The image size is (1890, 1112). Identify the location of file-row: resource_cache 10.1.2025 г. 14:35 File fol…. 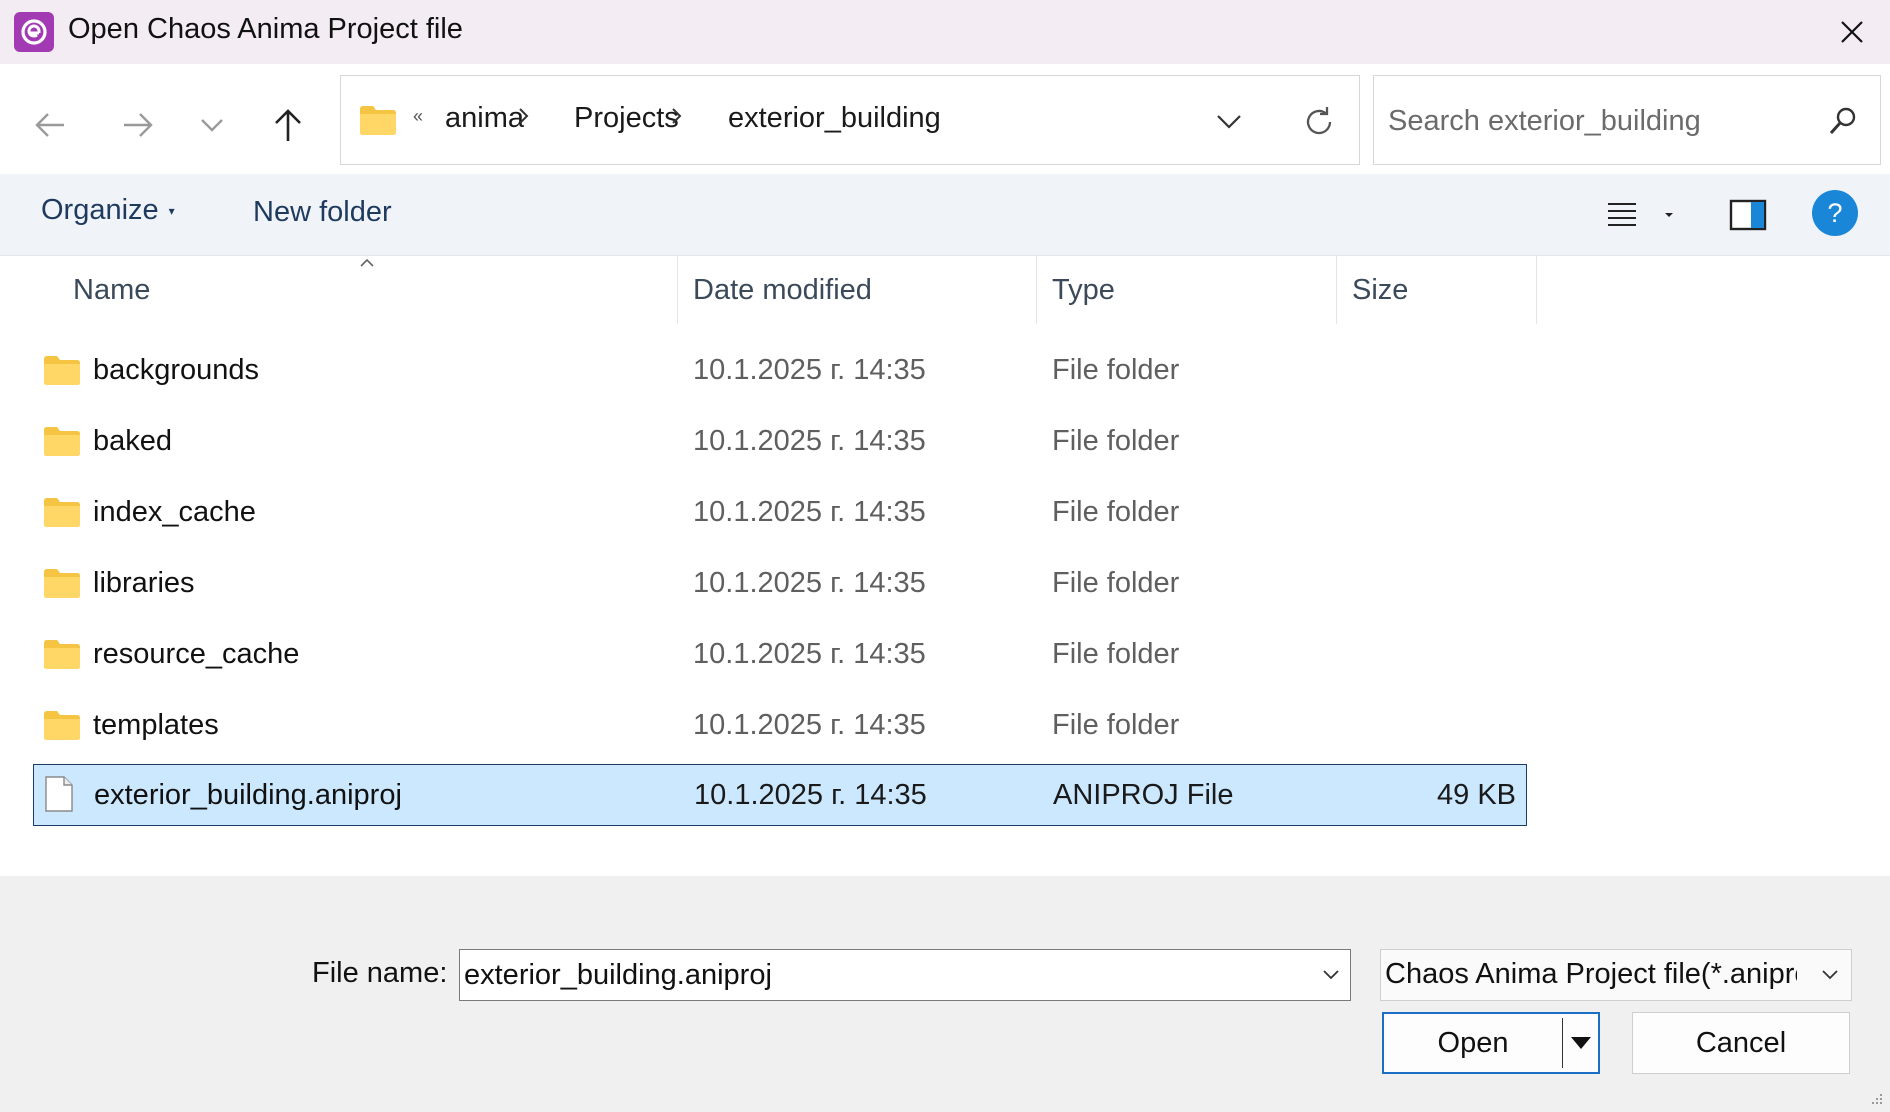
(780, 655).